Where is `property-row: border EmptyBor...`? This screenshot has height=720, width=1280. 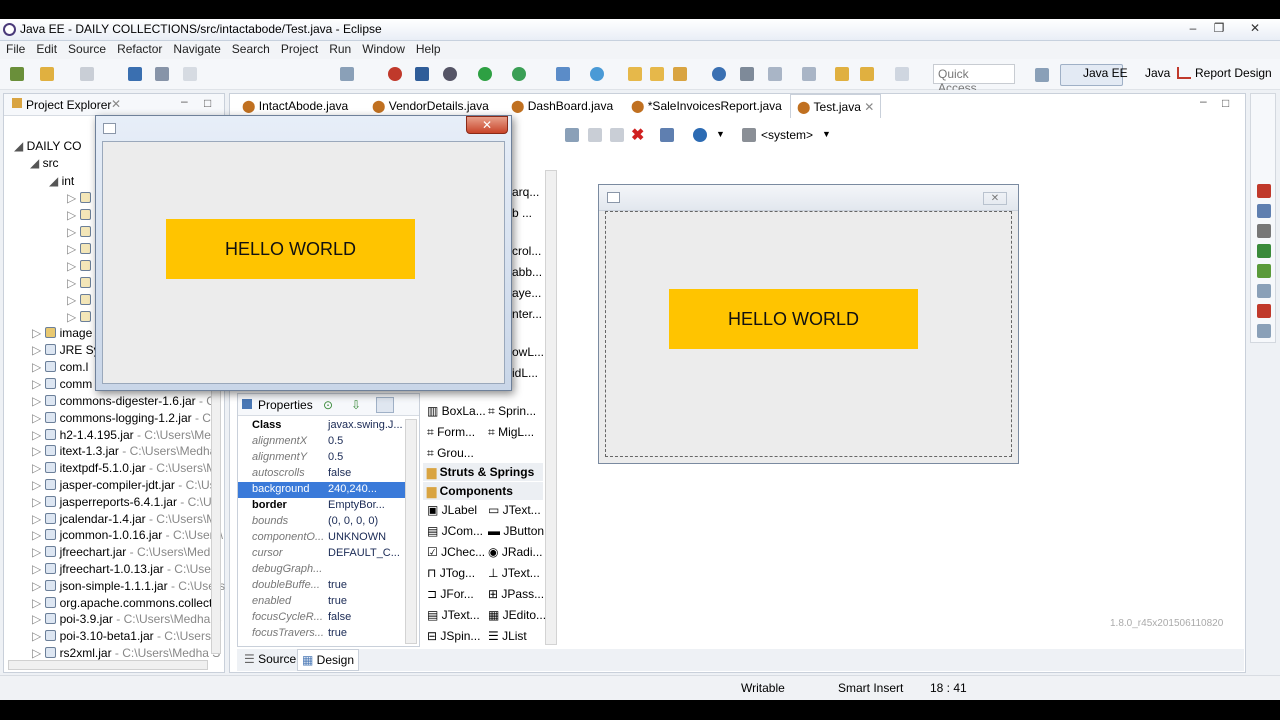
property-row: border EmptyBor... is located at coordinates (323, 506).